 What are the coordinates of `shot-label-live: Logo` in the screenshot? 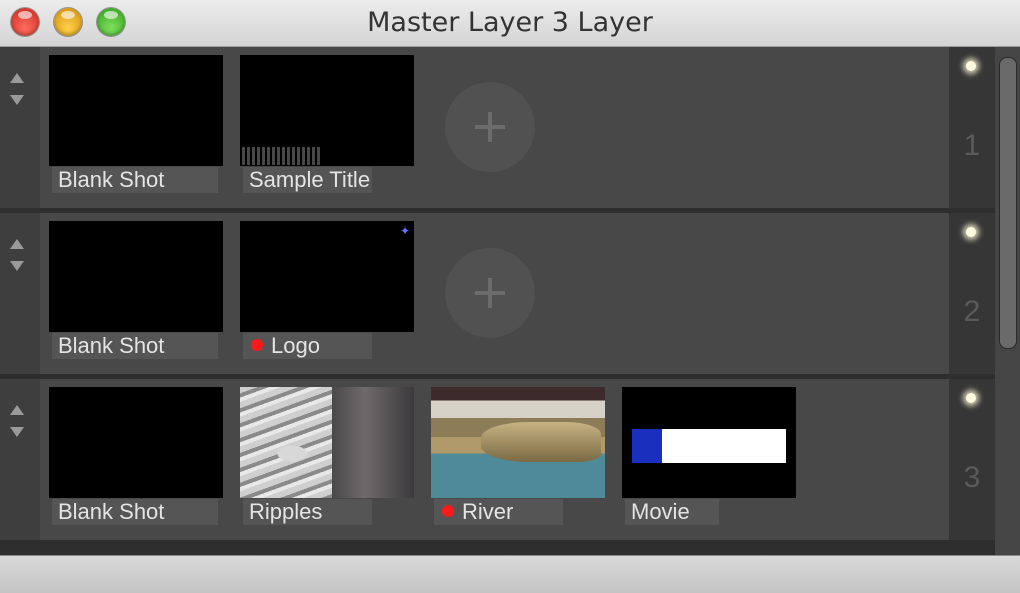 It's located at (307, 346).